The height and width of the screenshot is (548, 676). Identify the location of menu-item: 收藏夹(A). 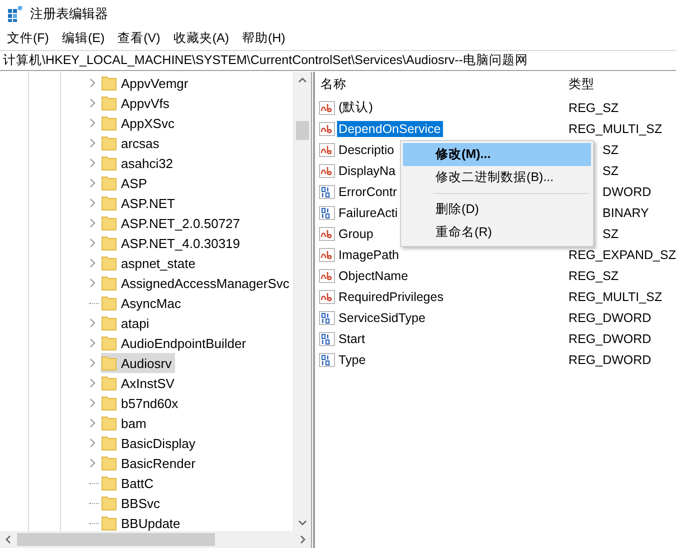
(201, 38).